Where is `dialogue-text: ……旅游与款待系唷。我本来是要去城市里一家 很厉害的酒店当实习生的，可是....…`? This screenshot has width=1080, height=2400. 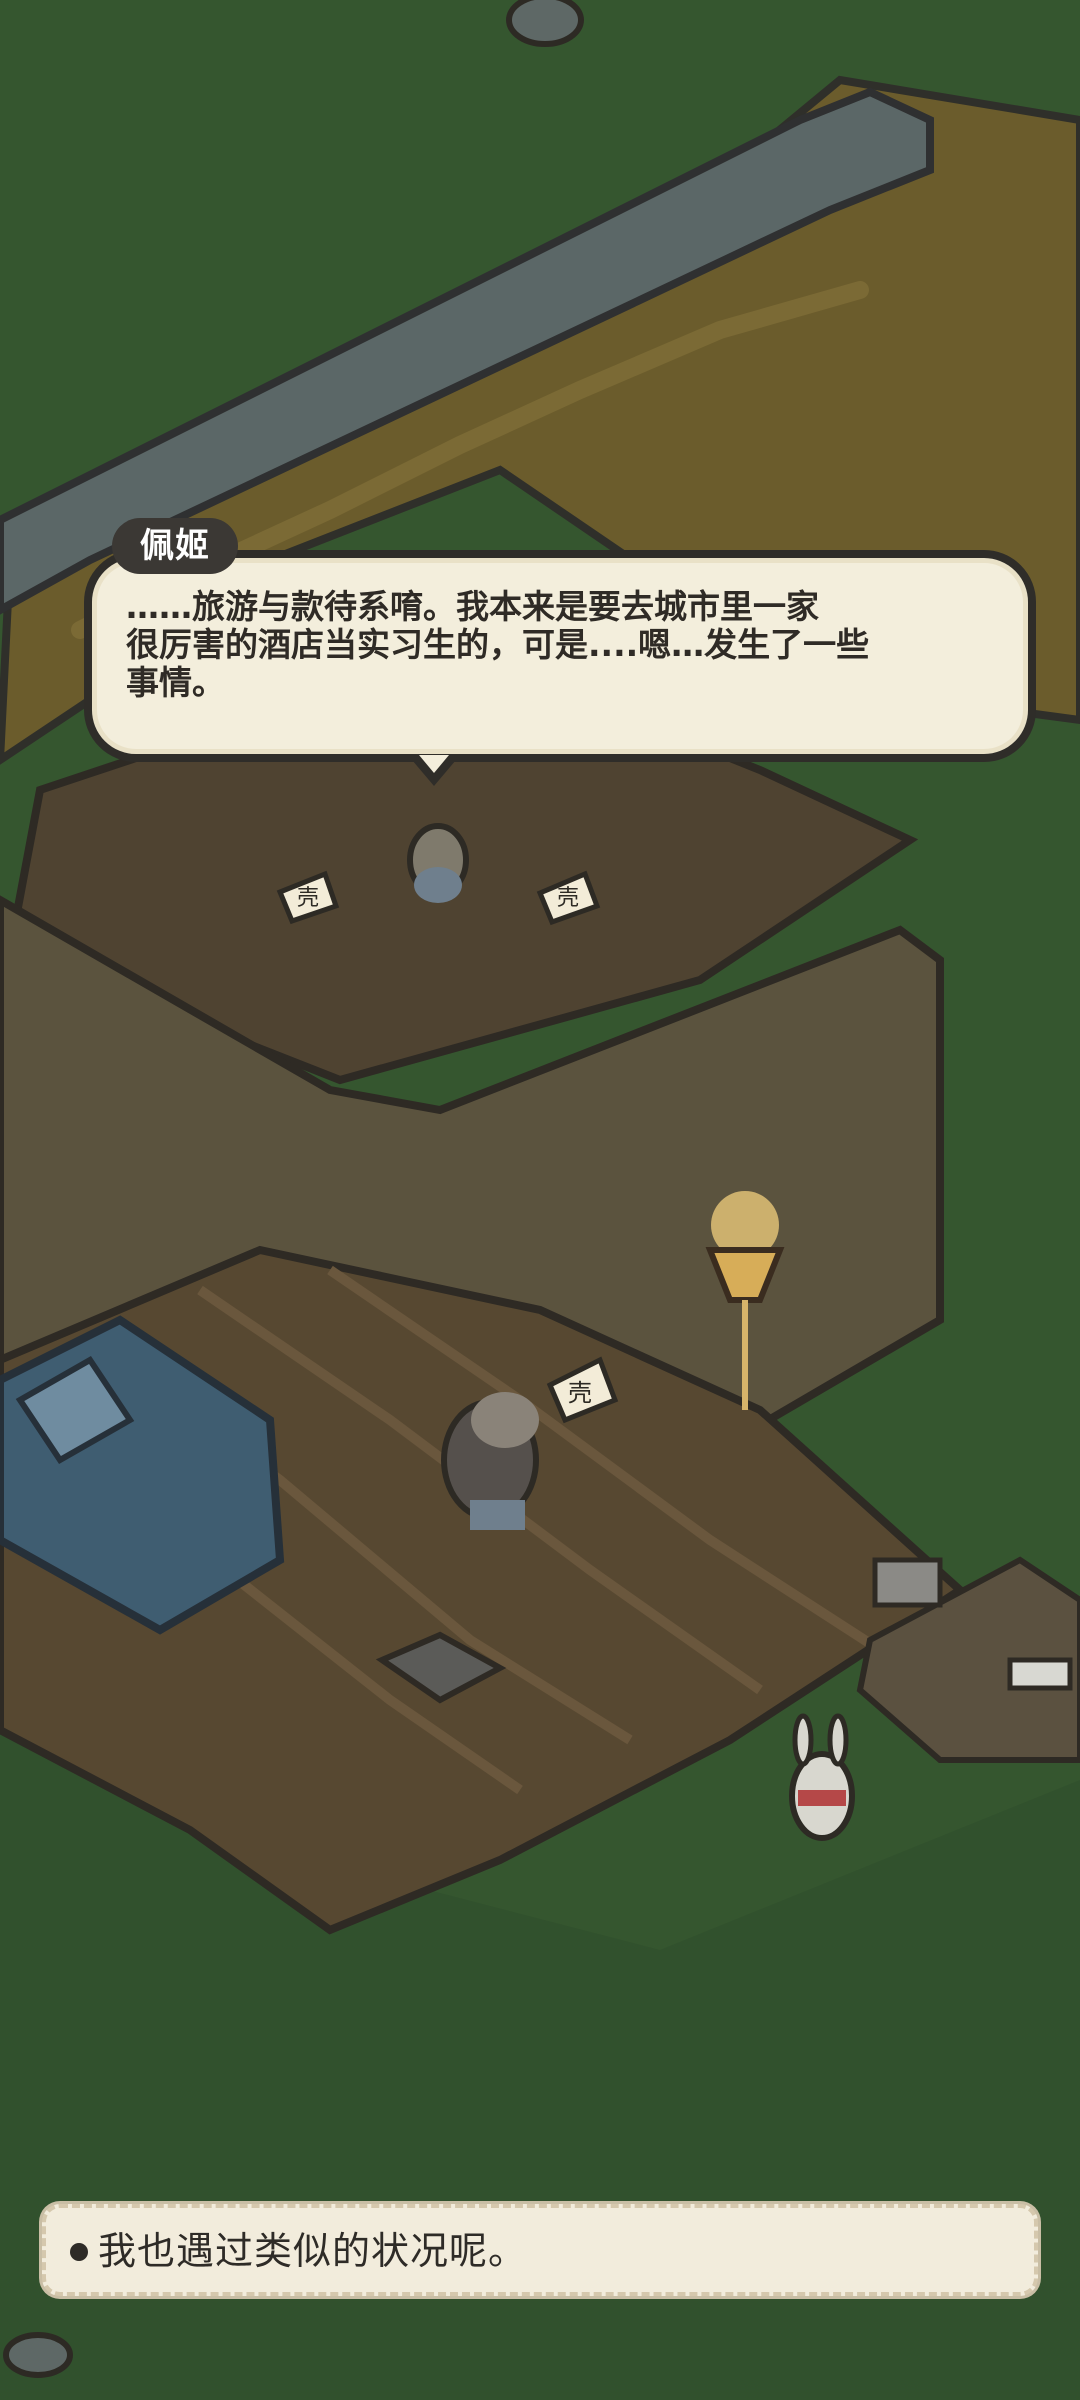 dialogue-text: ……旅游与款待系唷。我本来是要去城市里一家 很厉害的酒店当实习生的，可是....… is located at coordinates (498, 644).